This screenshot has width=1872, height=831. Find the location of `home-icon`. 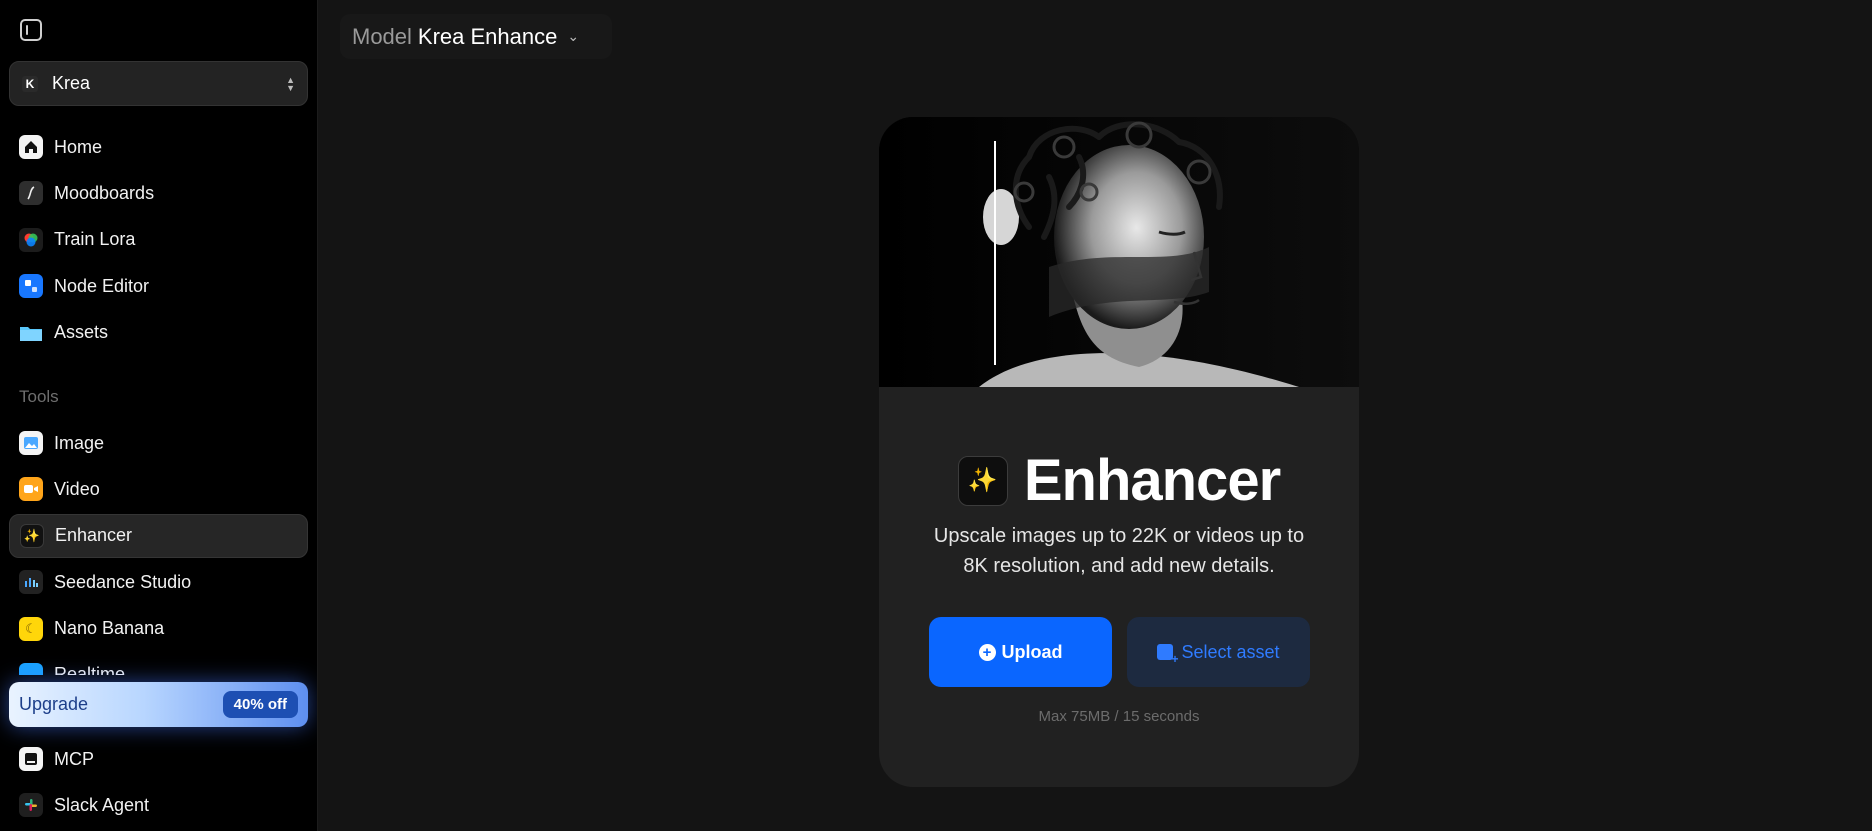

home-icon is located at coordinates (31, 147).